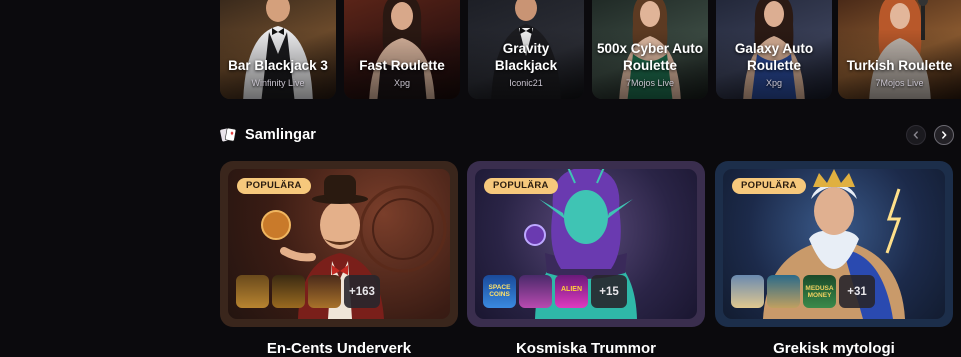 Image resolution: width=961 pixels, height=357 pixels. I want to click on more-games-count: +15, so click(609, 291).